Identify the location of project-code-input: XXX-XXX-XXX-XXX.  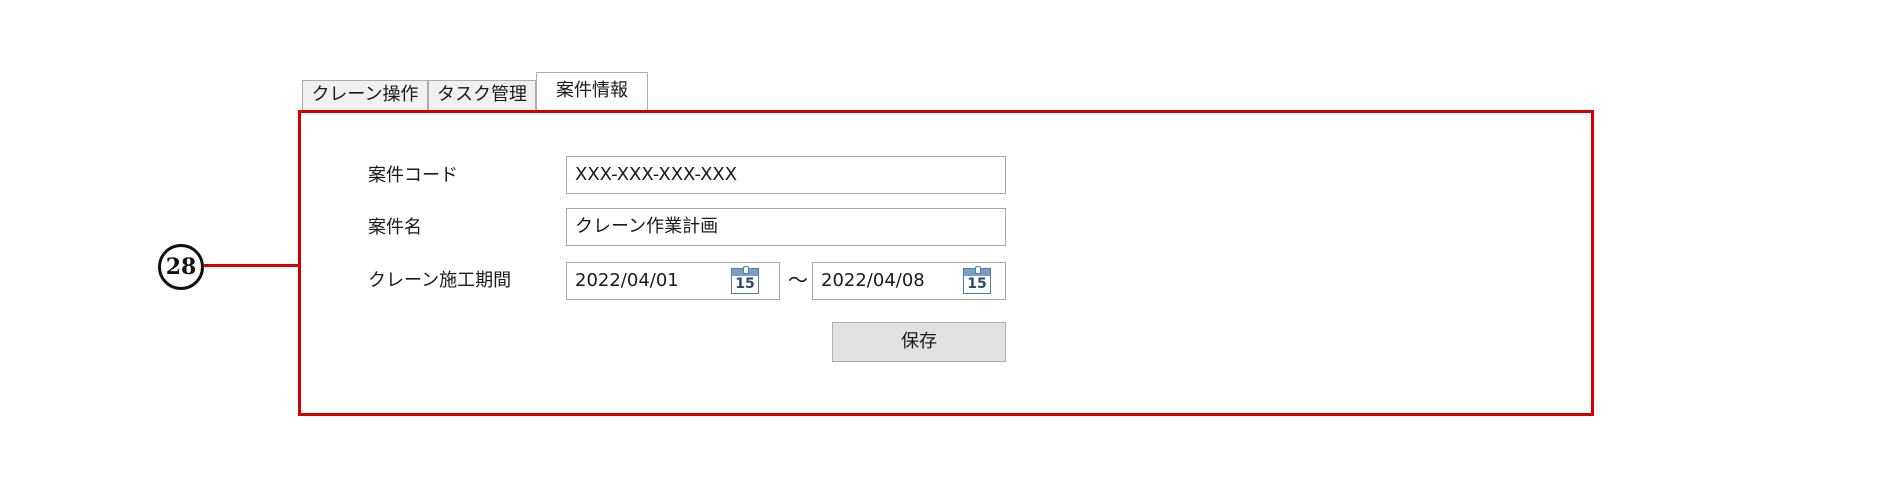
(786, 175).